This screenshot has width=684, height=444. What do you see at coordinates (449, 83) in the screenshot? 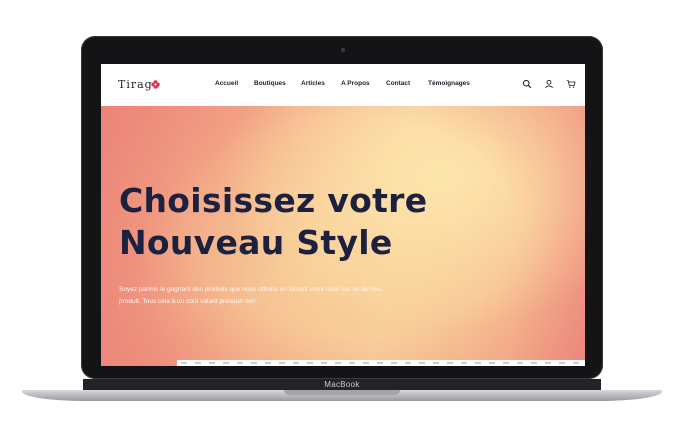
I see `nav-item-temoignages: Témoignages` at bounding box center [449, 83].